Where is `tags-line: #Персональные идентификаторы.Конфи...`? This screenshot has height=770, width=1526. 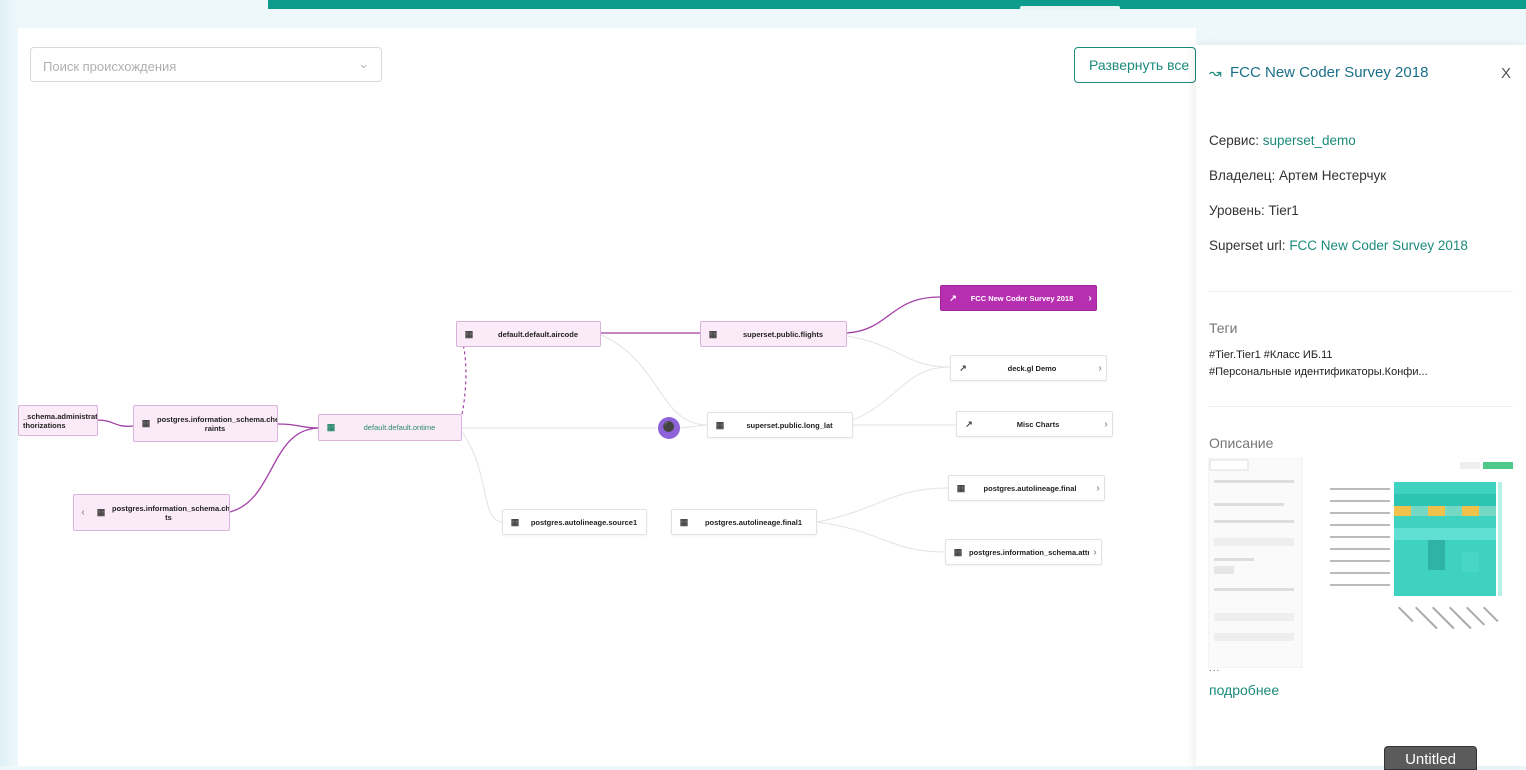
tags-line: #Персональные идентификаторы.Конфи... is located at coordinates (1318, 372).